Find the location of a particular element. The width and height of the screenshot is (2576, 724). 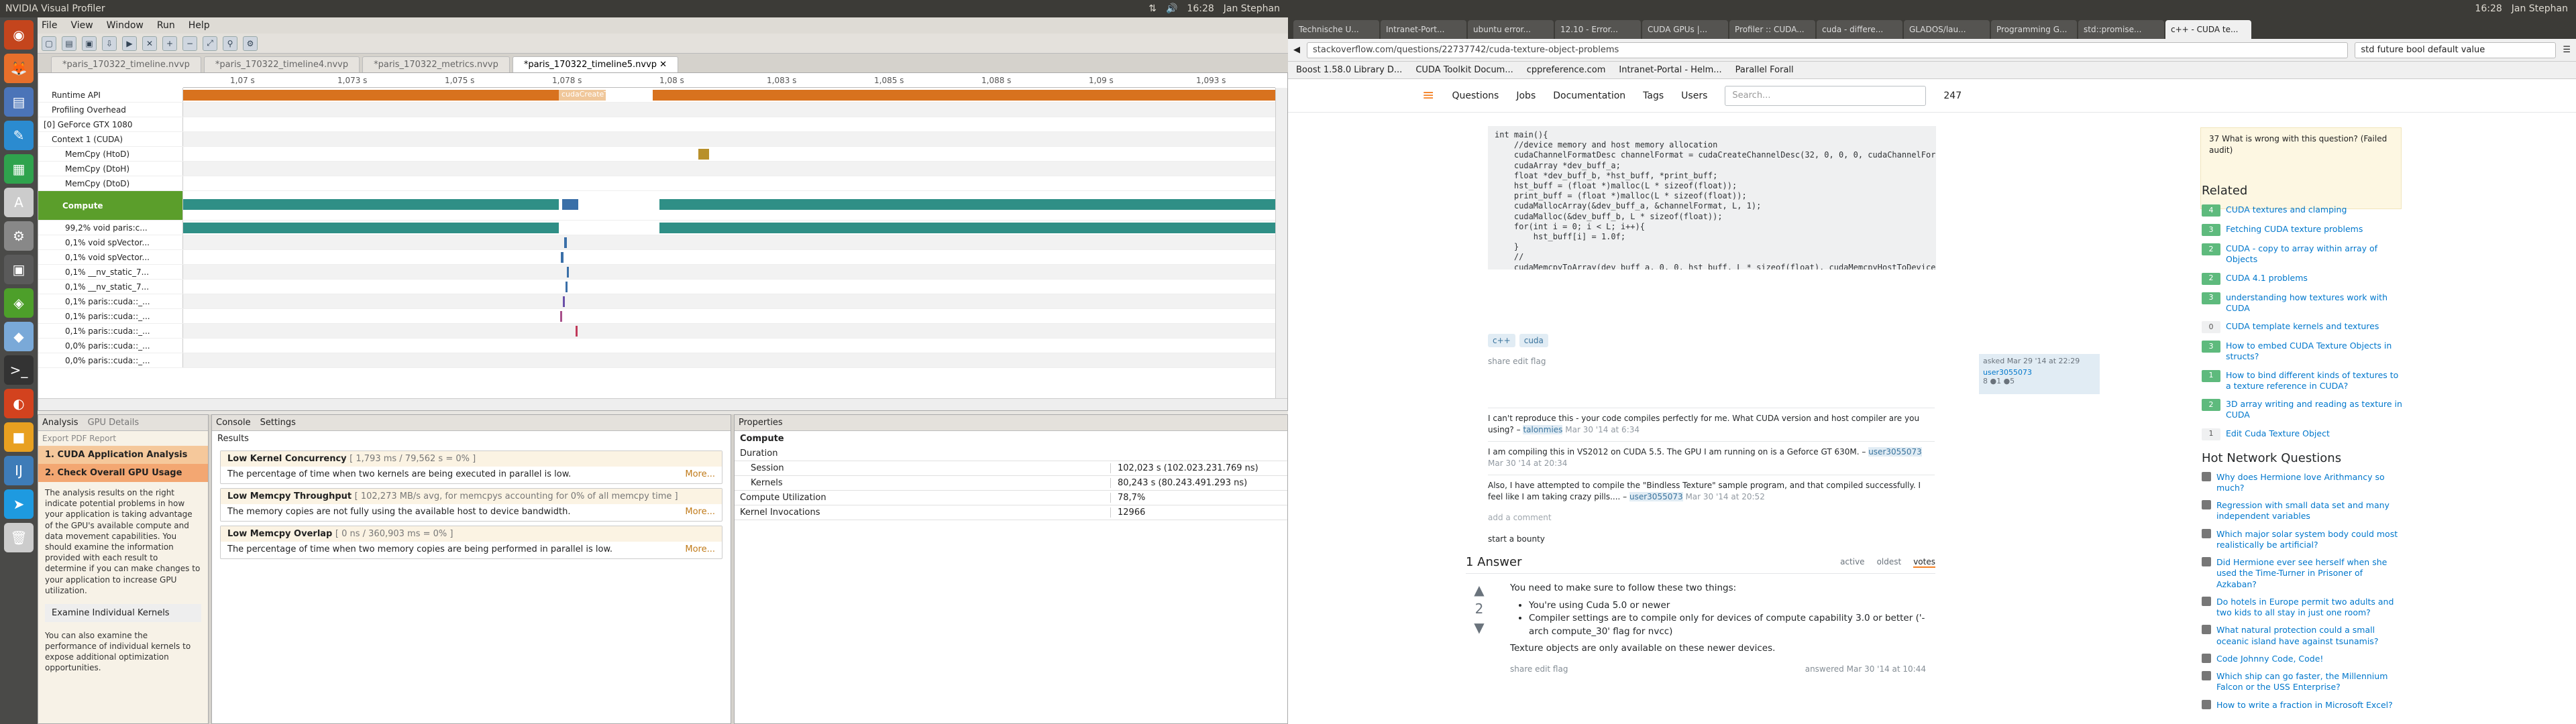

menu-help: Help is located at coordinates (199, 25).